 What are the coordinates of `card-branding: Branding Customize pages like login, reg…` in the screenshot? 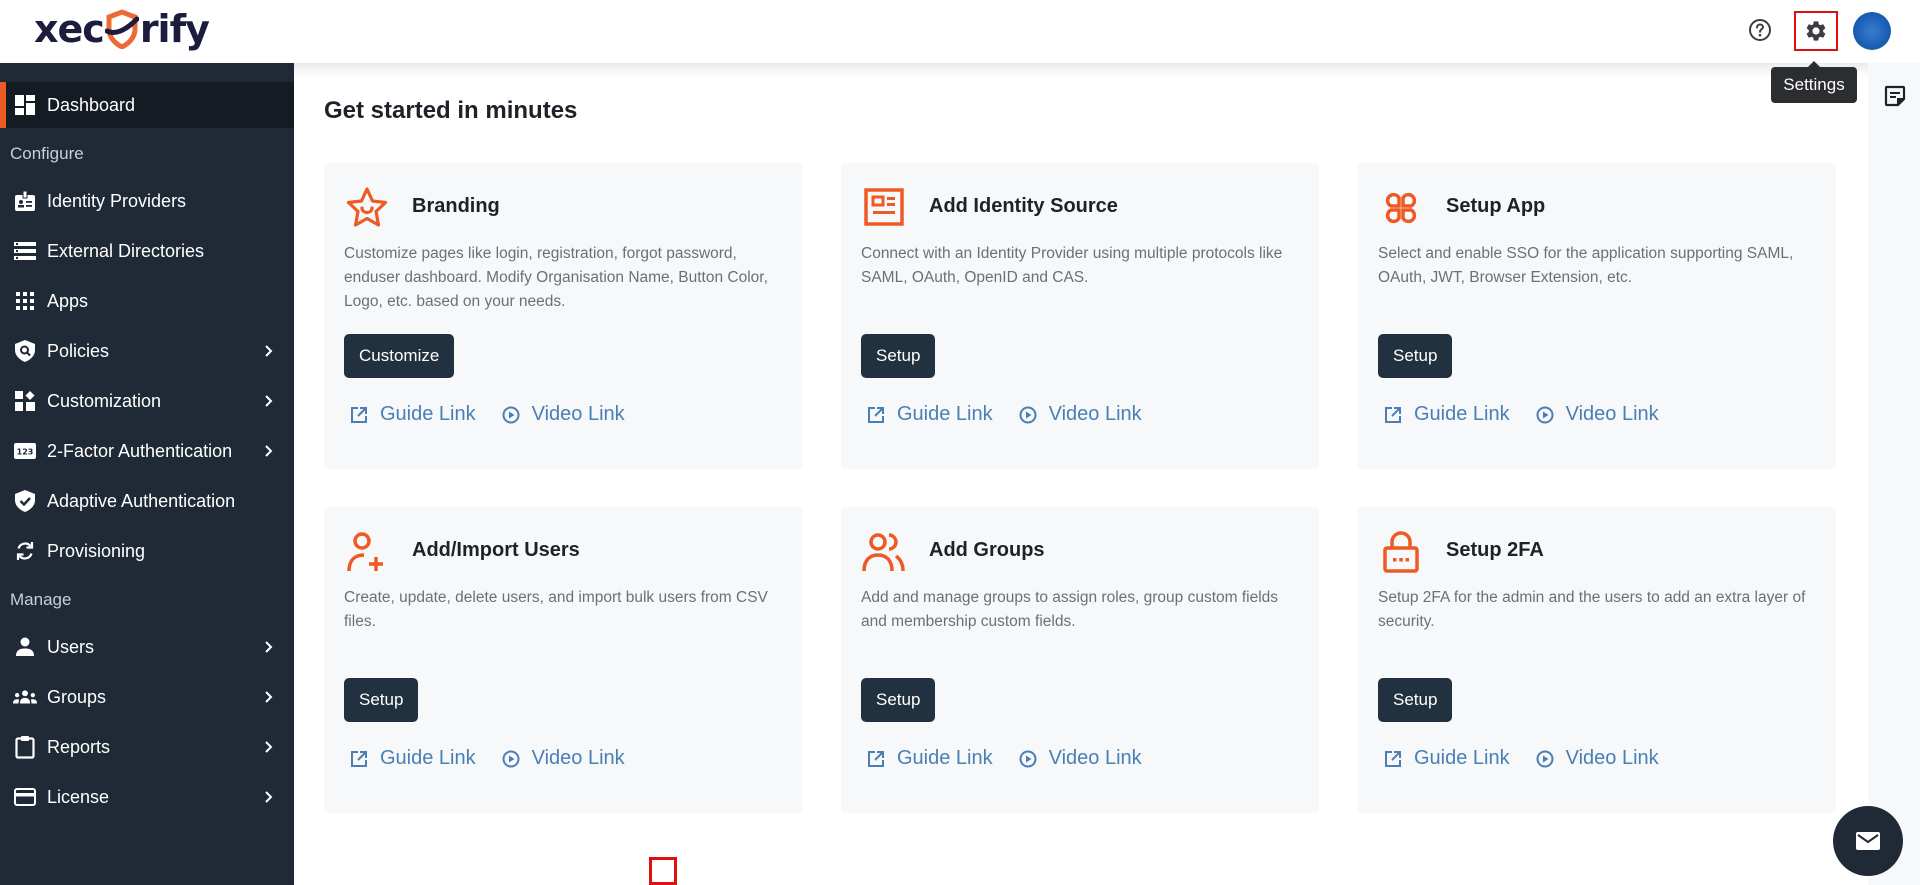 It's located at (563, 316).